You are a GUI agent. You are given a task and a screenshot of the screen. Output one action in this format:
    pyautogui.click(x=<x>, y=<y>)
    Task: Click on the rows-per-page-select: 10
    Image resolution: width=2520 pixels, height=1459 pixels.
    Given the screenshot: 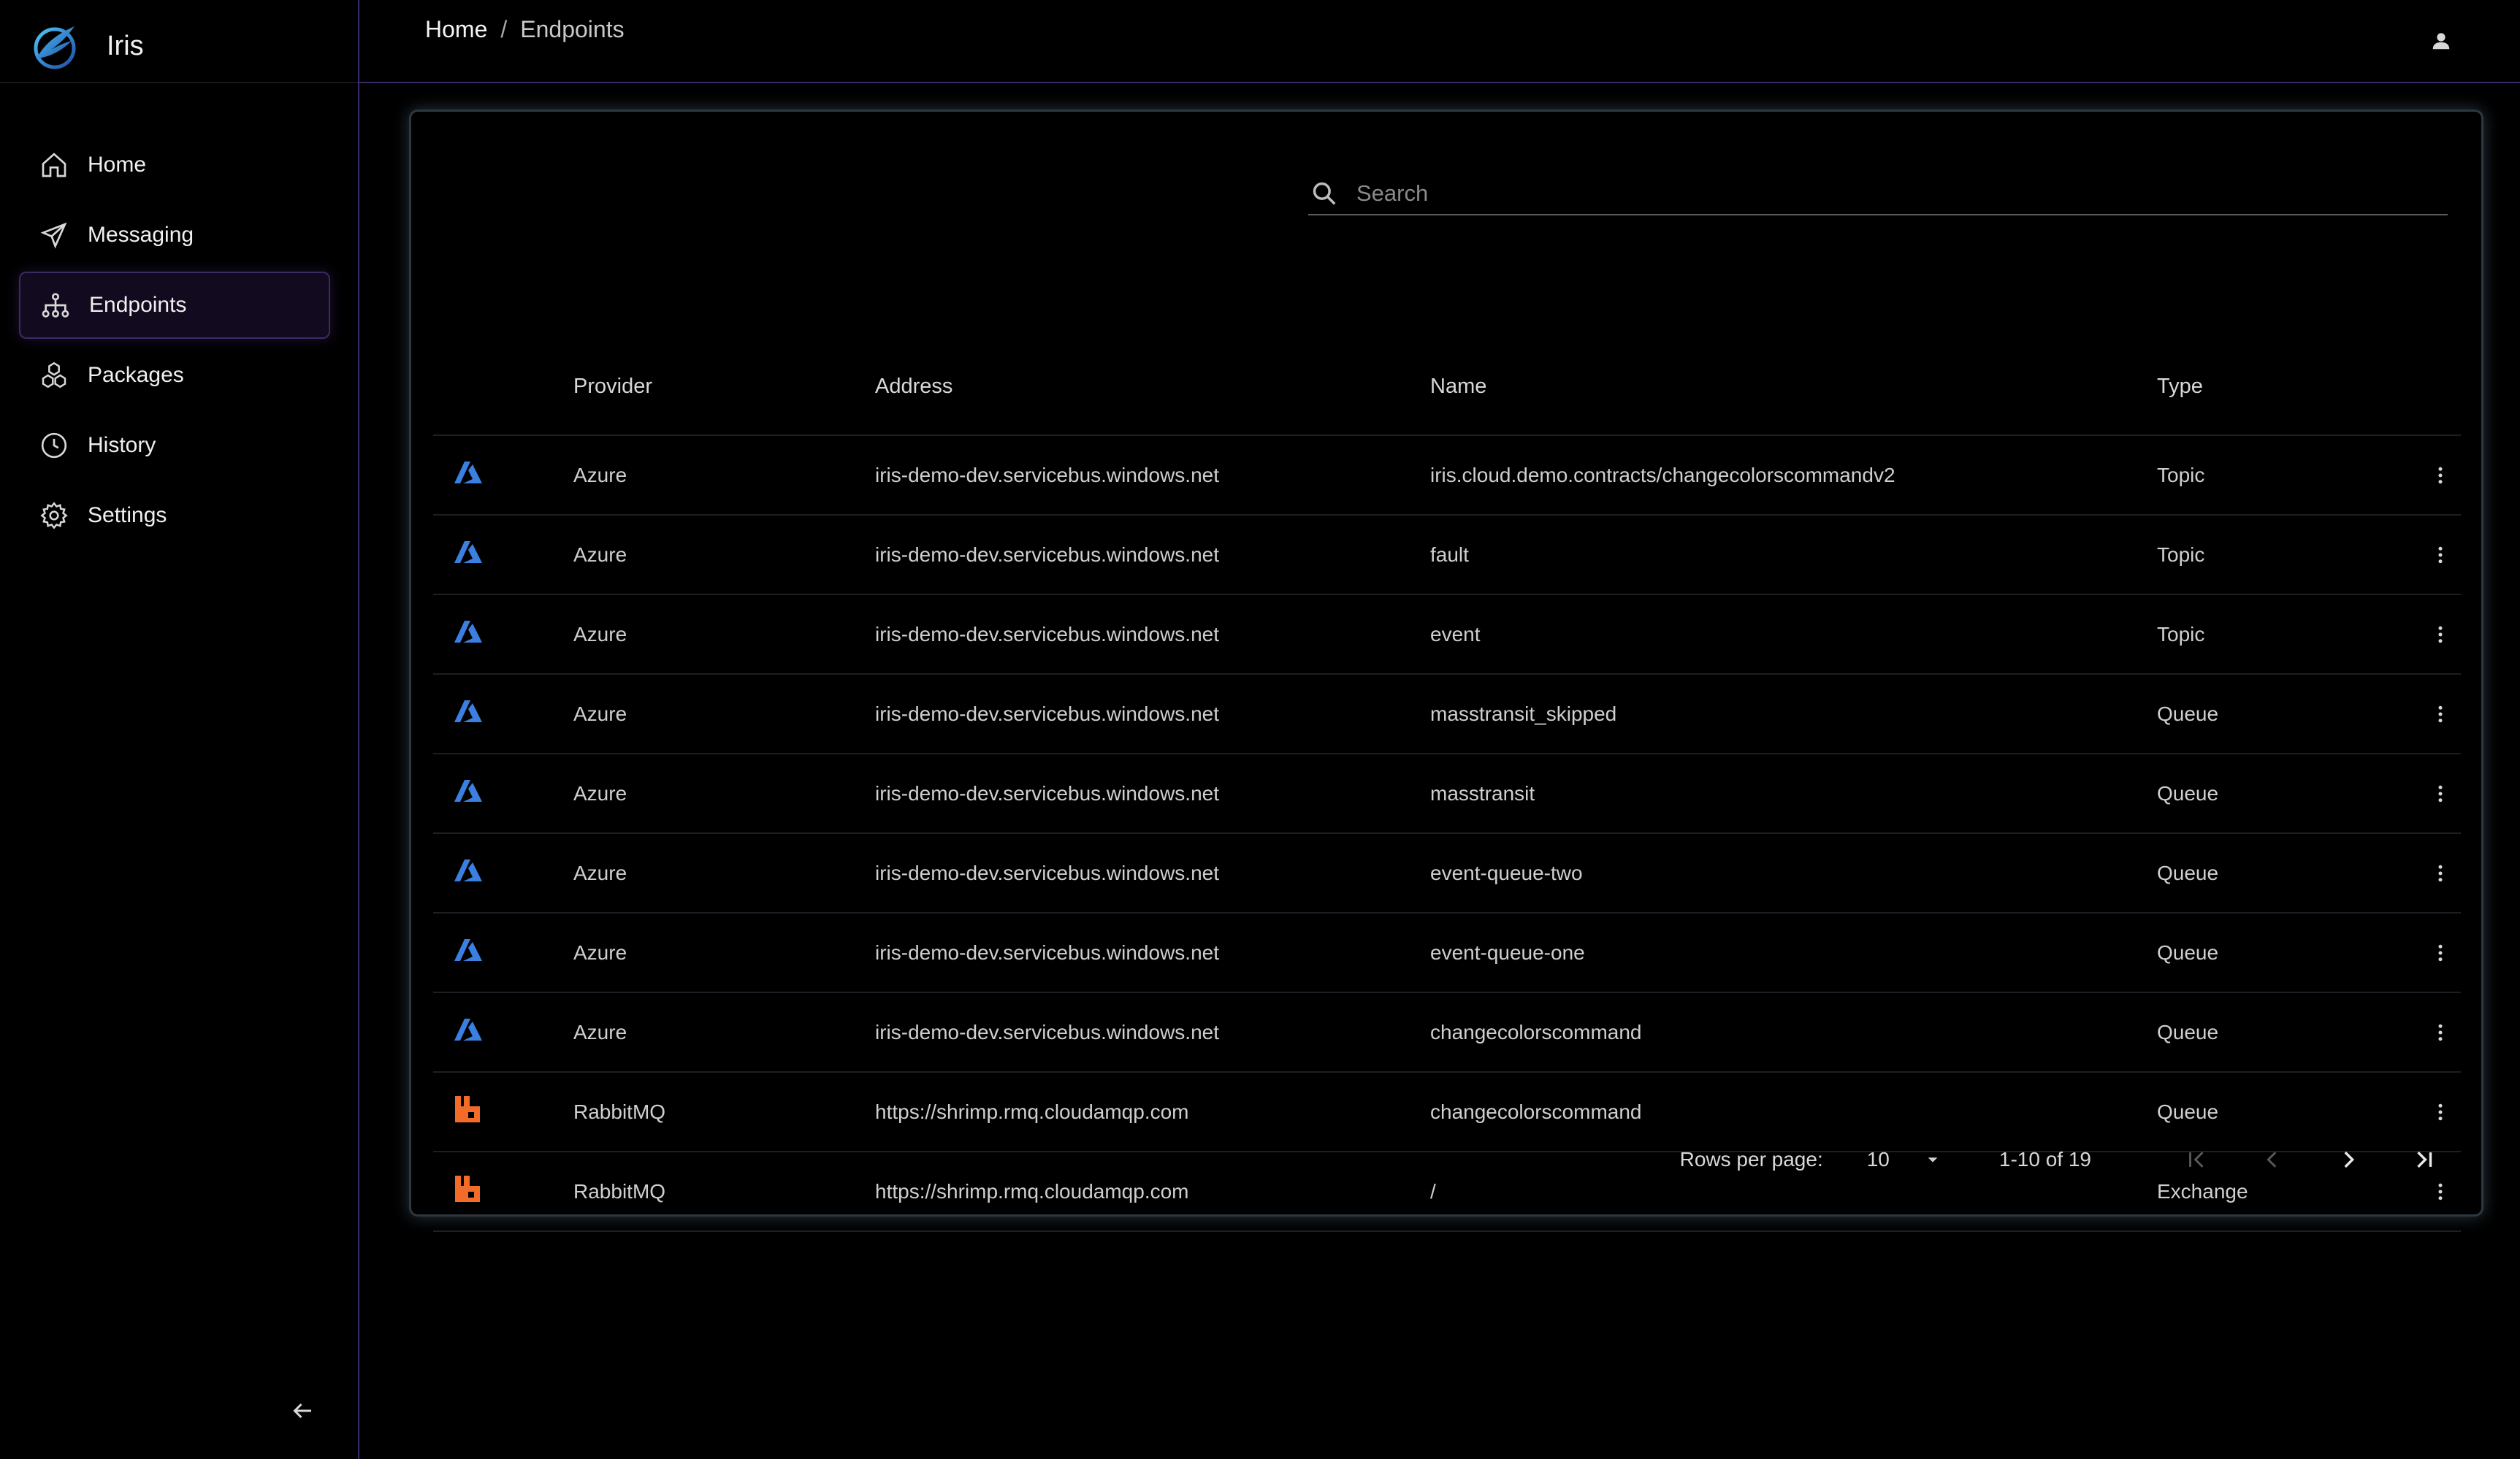 What is the action you would take?
    pyautogui.click(x=1904, y=1159)
    